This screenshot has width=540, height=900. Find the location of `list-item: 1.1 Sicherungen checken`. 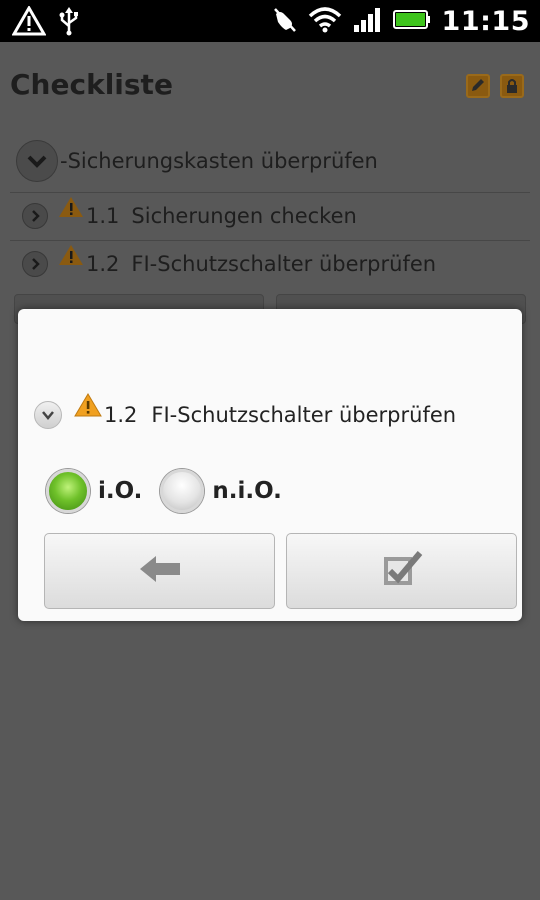

list-item: 1.1 Sicherungen checken is located at coordinates (270, 216).